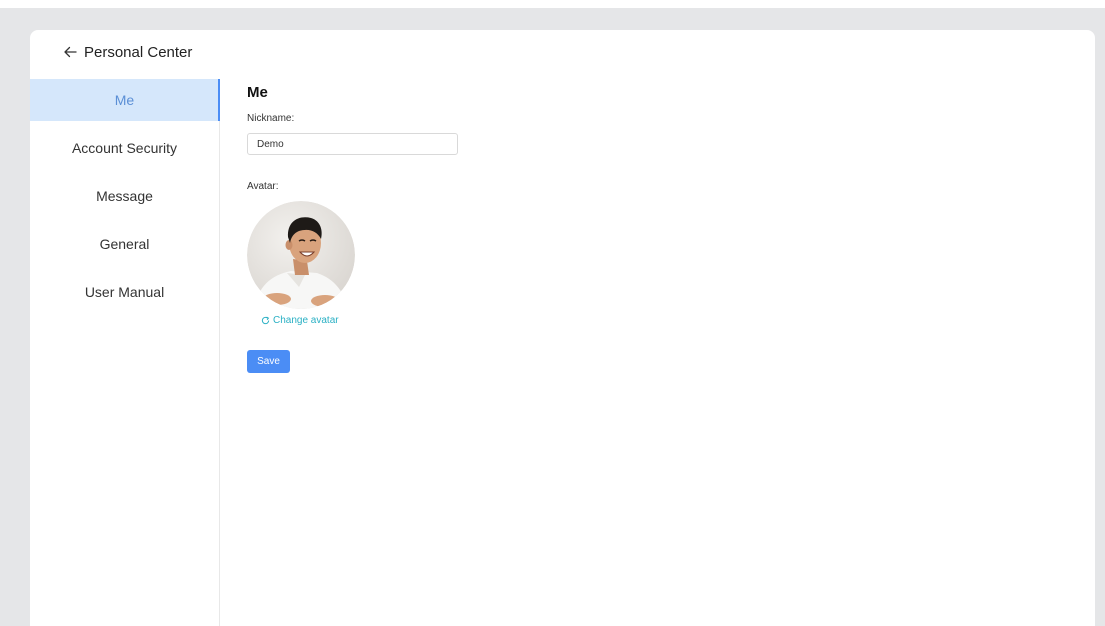 This screenshot has width=1105, height=626. I want to click on change-avatar-label: Change avatar, so click(306, 320).